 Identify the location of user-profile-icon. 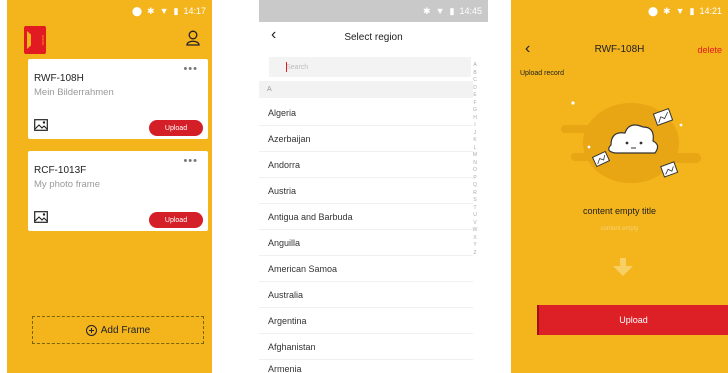
(193, 38).